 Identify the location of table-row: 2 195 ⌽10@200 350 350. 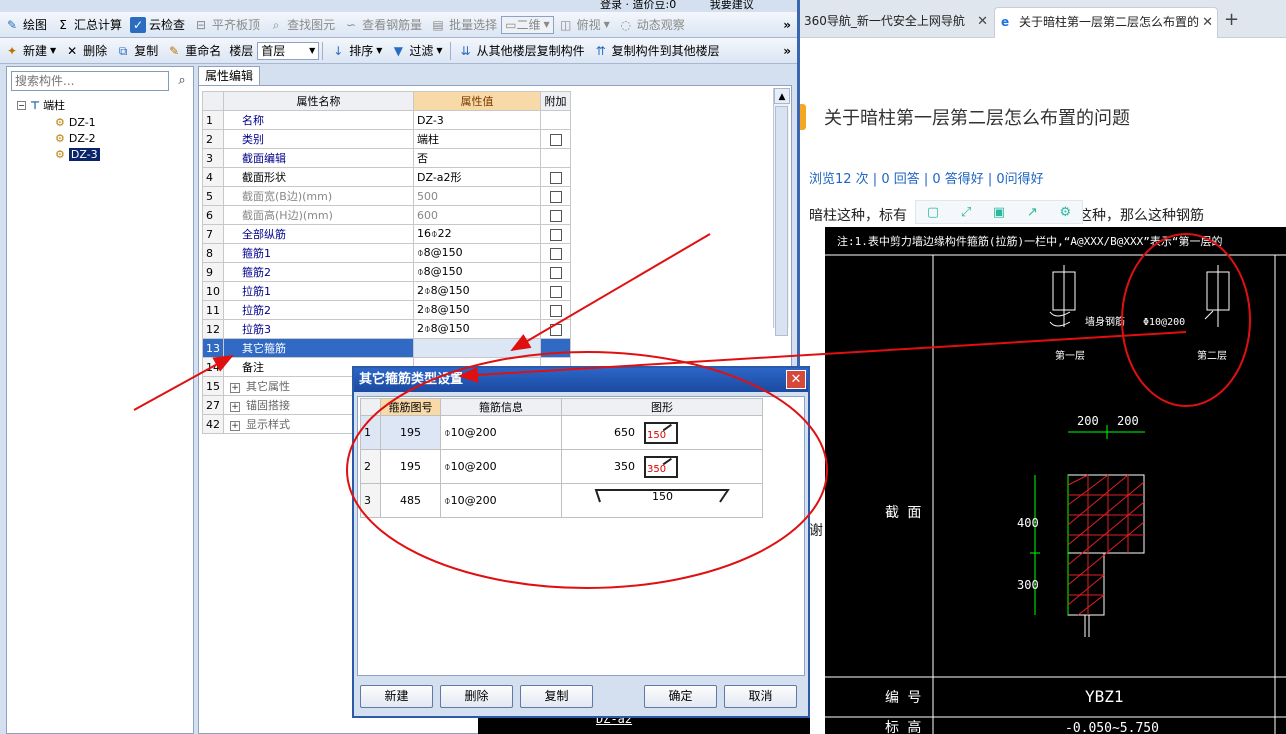
(561, 466).